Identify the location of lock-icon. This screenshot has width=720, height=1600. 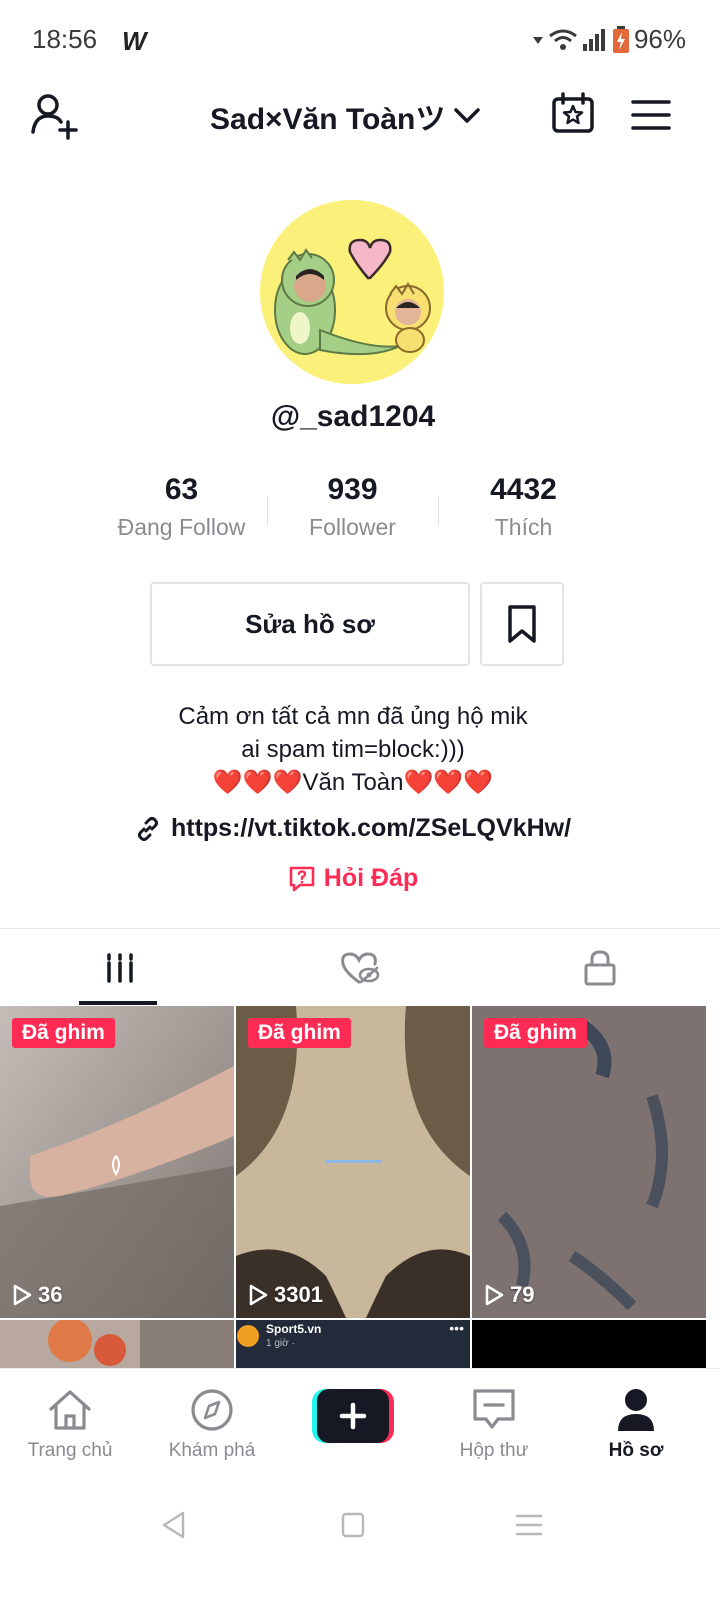
(600, 968).